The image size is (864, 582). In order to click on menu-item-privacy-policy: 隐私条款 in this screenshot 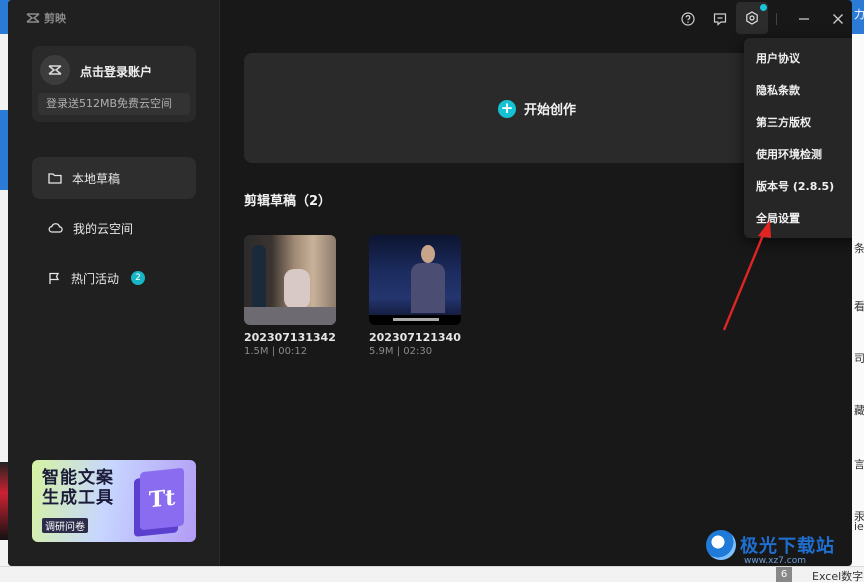, I will do `click(778, 90)`.